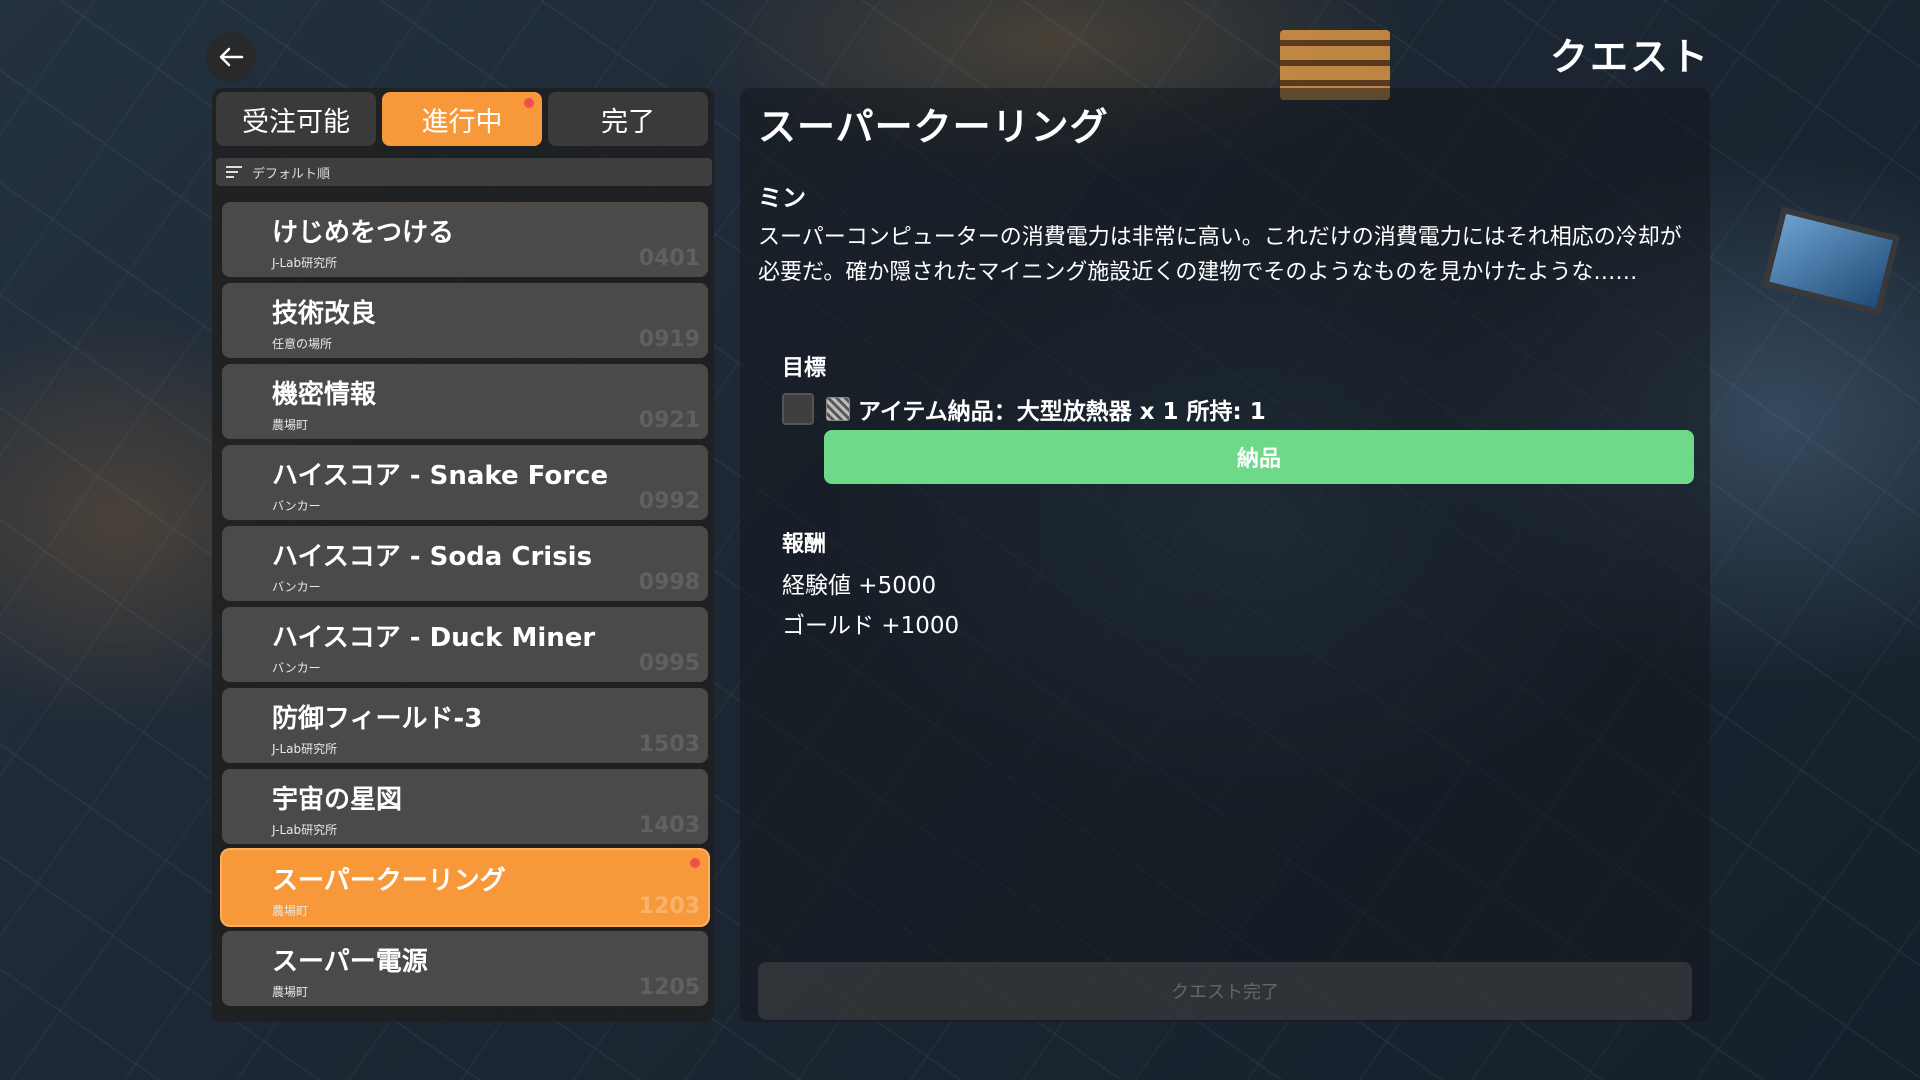  I want to click on arrow-left-icon, so click(231, 57).